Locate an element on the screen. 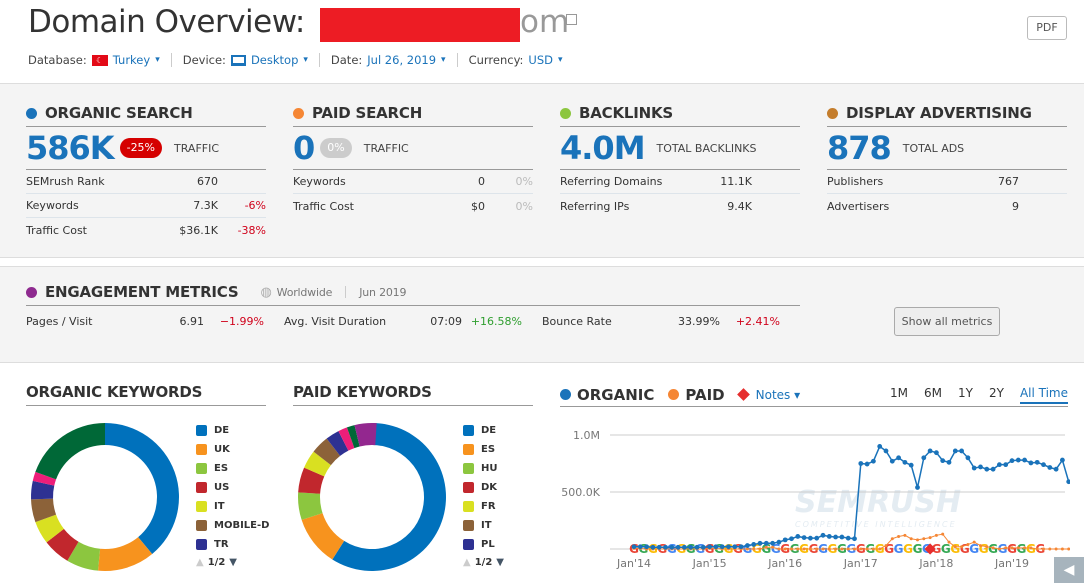  metric-value: 9.4K is located at coordinates (717, 206).